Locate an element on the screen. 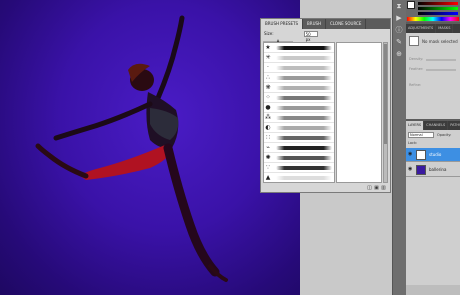 The image size is (460, 295). brush-preset-list: ★ ✳ · ∴ ❋ ⁘ ● ⁂ ◐ ∷ ⌁ ✺ ∵ ▲ is located at coordinates (299, 112).